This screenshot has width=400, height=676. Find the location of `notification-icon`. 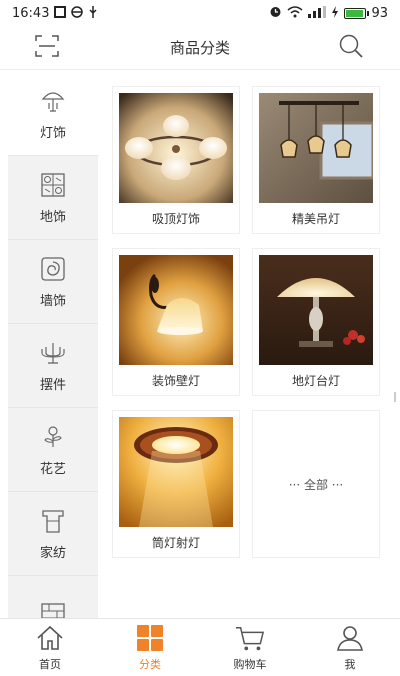

notification-icon is located at coordinates (60, 13).